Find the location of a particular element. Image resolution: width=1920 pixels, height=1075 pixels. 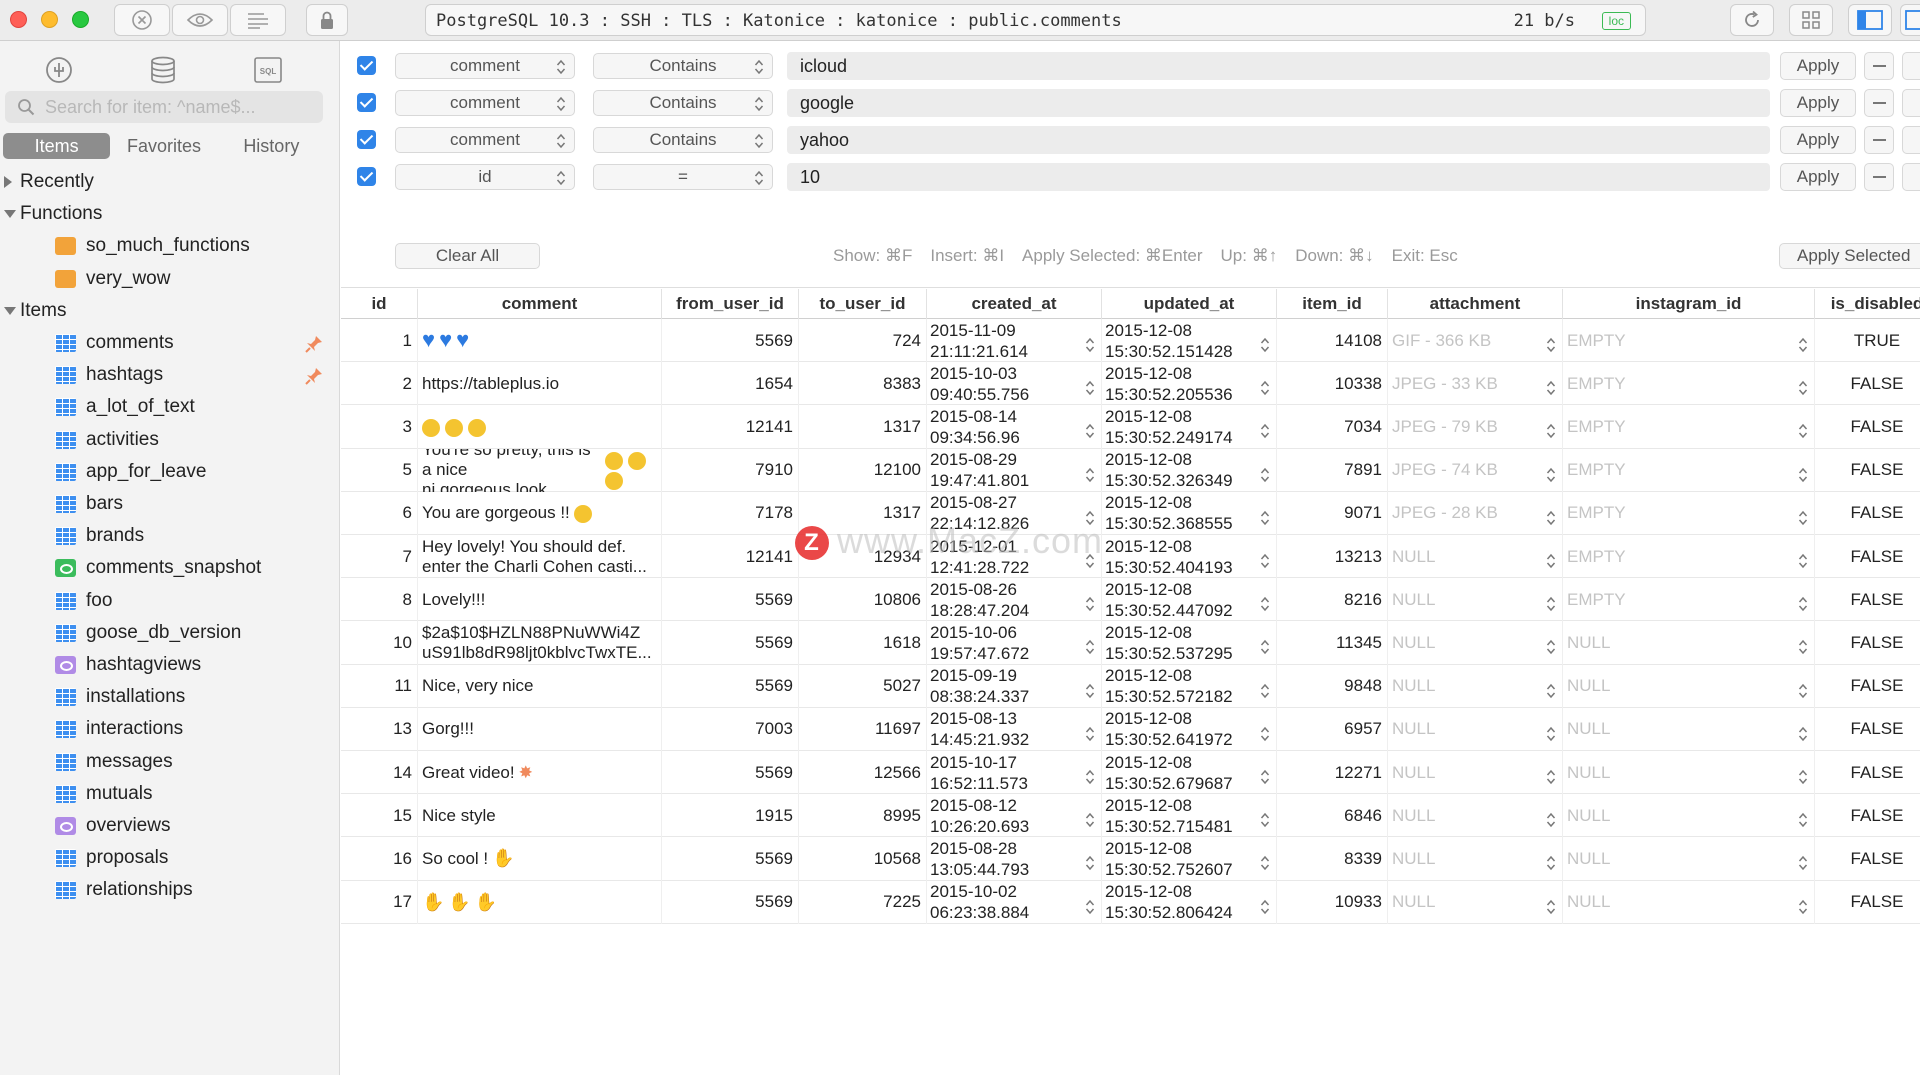

sidebar-item-app-for-leave: app_for_leave is located at coordinates (170, 472).